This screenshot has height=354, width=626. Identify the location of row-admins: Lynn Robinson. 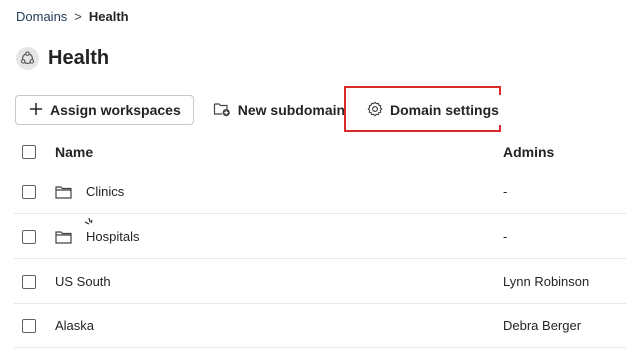
(546, 281).